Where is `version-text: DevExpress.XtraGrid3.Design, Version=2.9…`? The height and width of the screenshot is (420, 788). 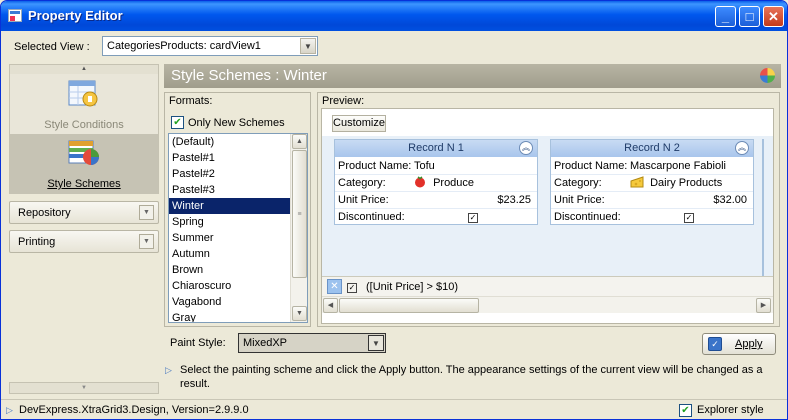
version-text: DevExpress.XtraGrid3.Design, Version=2.9… is located at coordinates (134, 410).